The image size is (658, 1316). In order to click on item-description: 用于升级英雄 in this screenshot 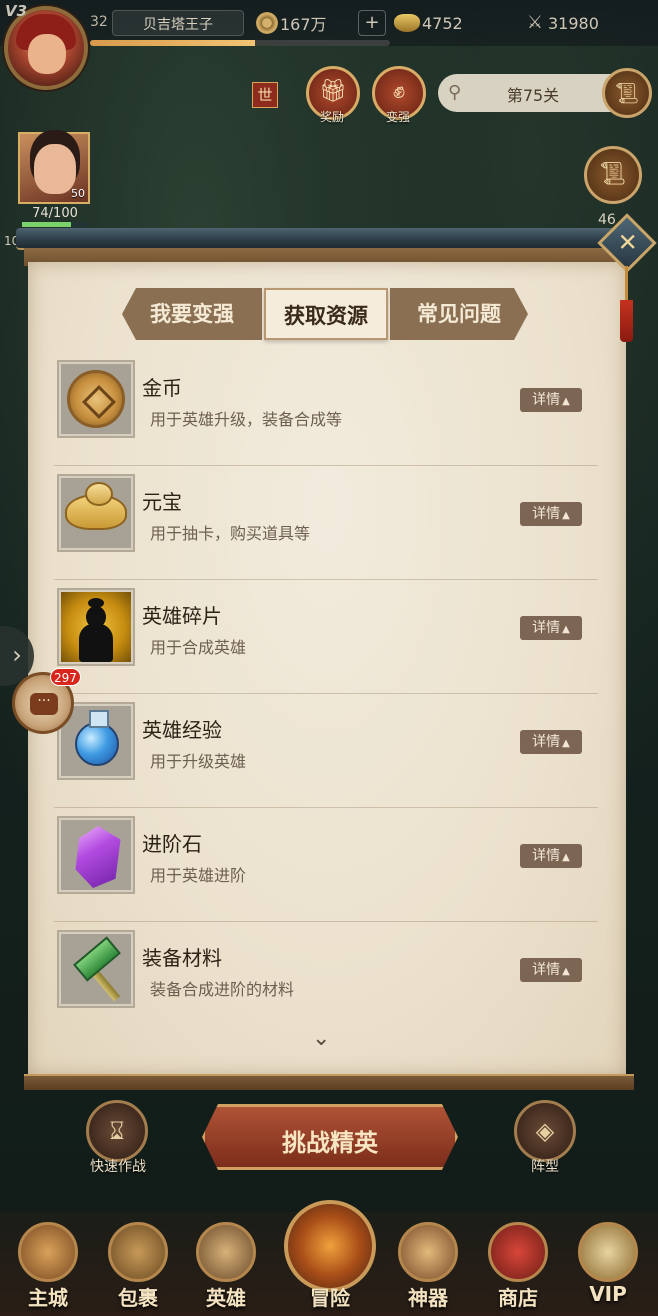, I will do `click(198, 761)`.